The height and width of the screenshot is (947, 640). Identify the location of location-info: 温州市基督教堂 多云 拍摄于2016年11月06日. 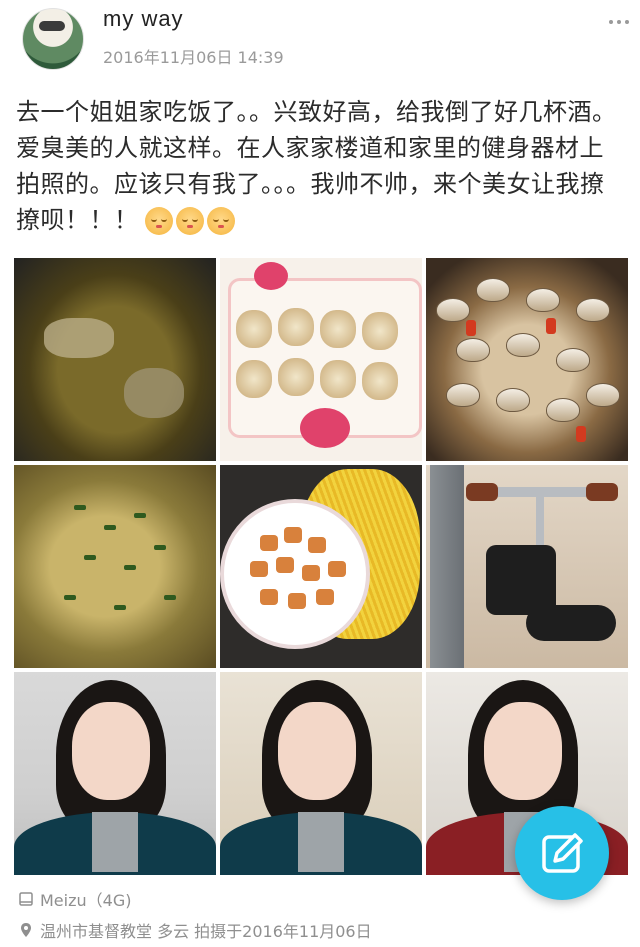
(195, 930).